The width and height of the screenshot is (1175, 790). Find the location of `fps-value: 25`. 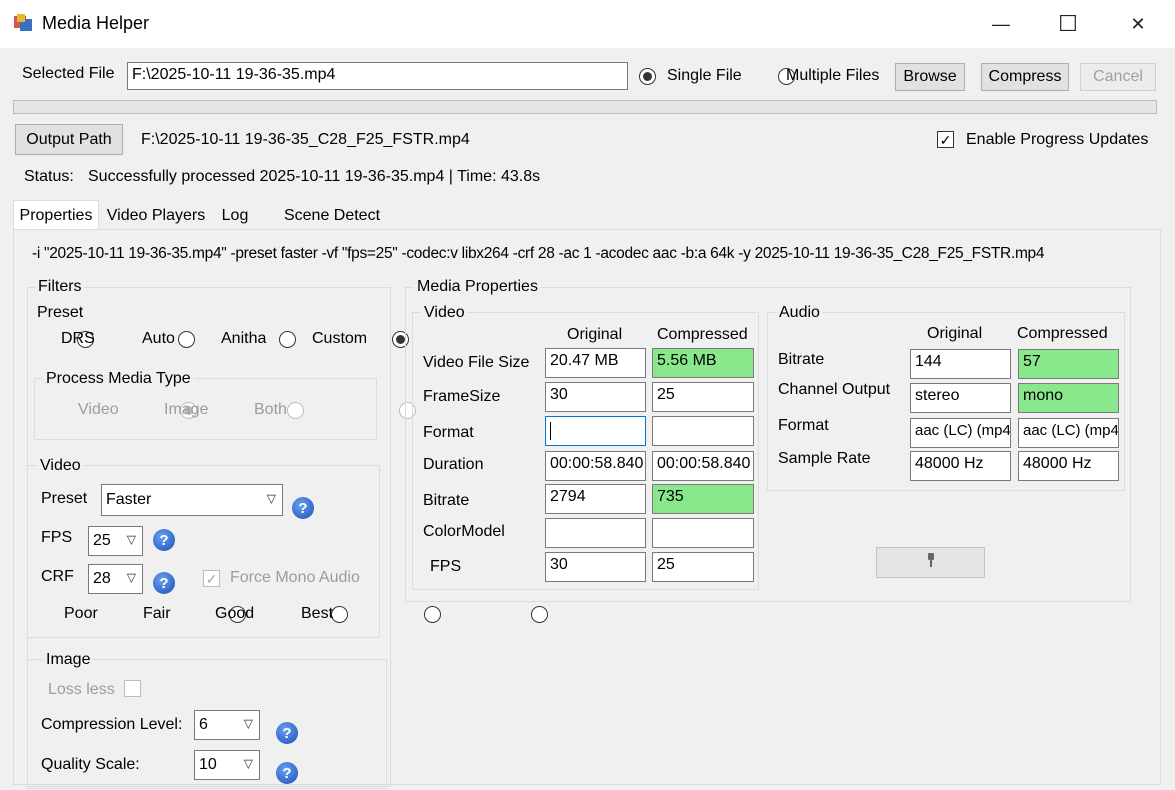

fps-value: 25 is located at coordinates (102, 540).